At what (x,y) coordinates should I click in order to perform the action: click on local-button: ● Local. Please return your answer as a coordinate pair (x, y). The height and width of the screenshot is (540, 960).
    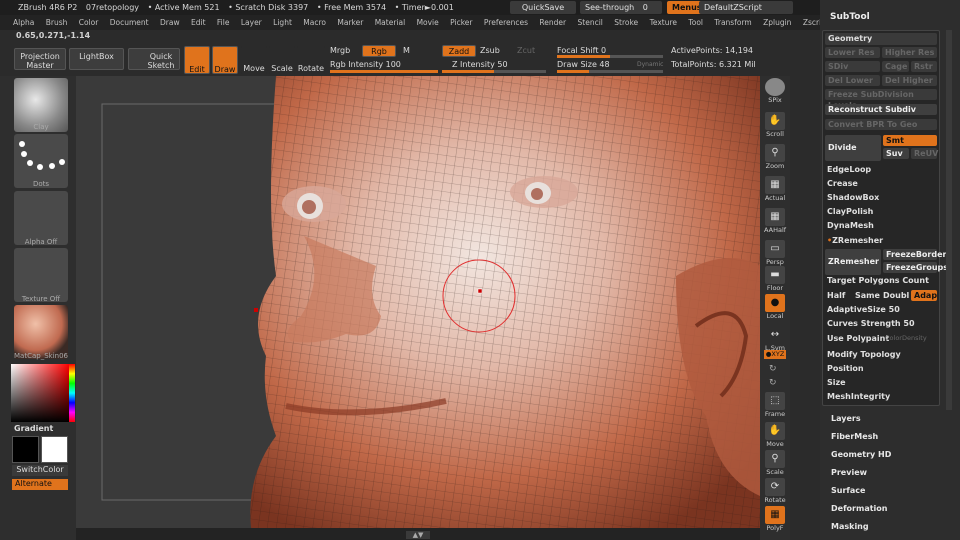
    Looking at the image, I should click on (775, 308).